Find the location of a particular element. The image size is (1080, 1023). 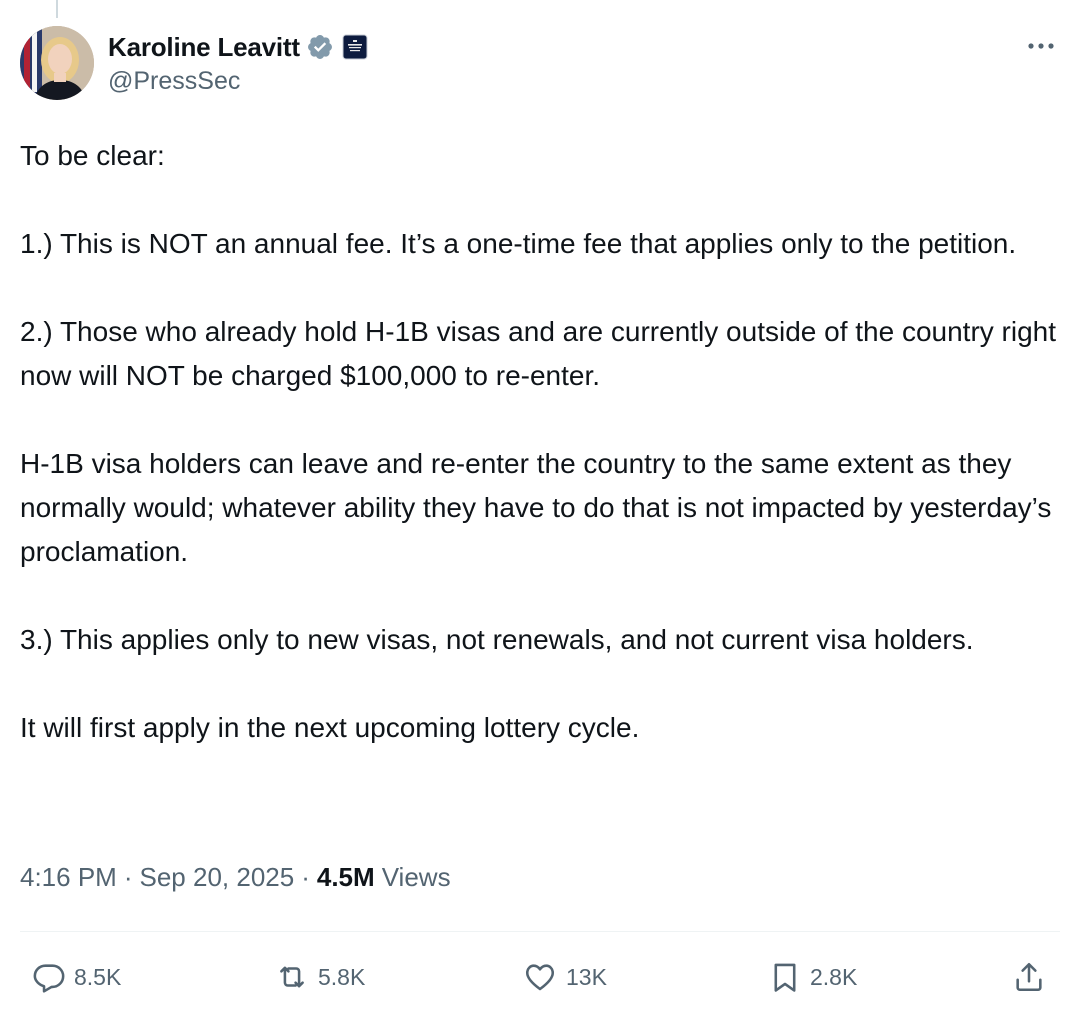

reply-button: 8.5K is located at coordinates (76, 977).